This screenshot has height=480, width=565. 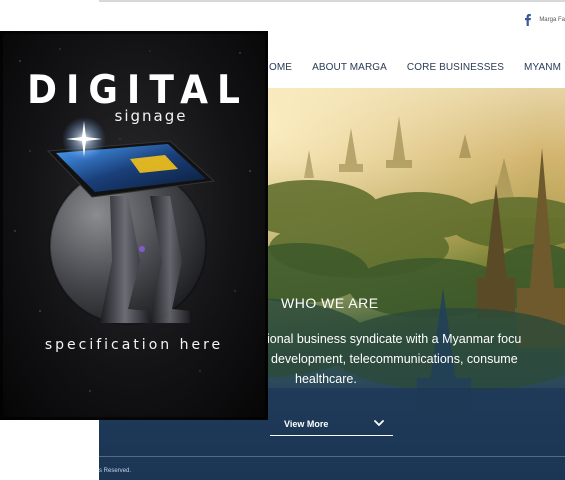 I want to click on top-border, so click(x=332, y=1).